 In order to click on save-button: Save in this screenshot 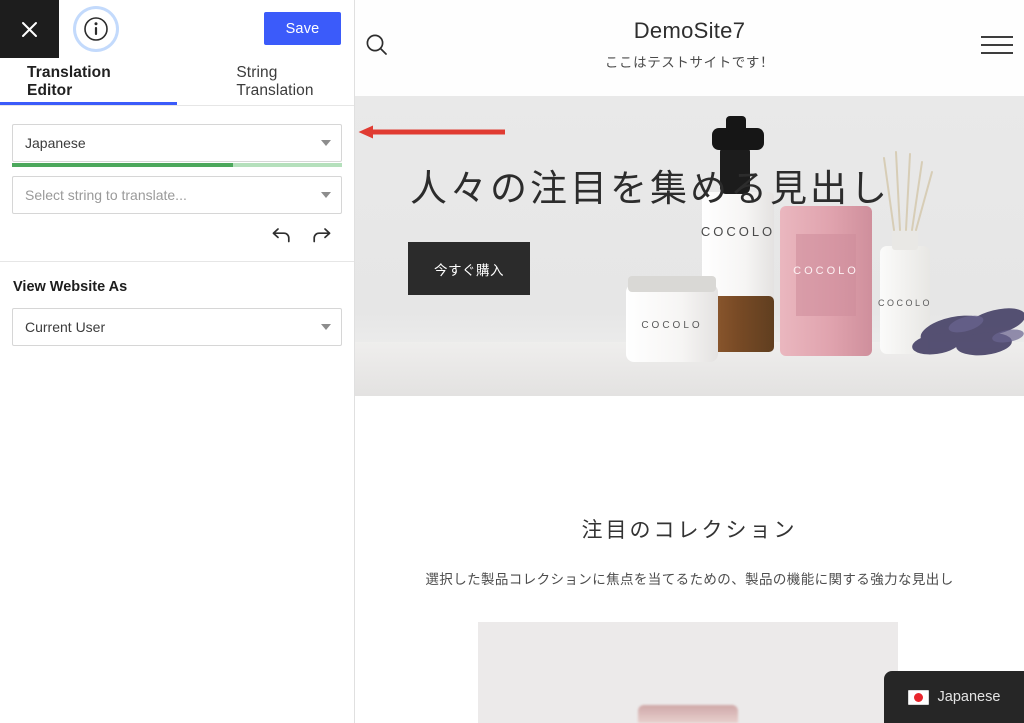, I will do `click(302, 28)`.